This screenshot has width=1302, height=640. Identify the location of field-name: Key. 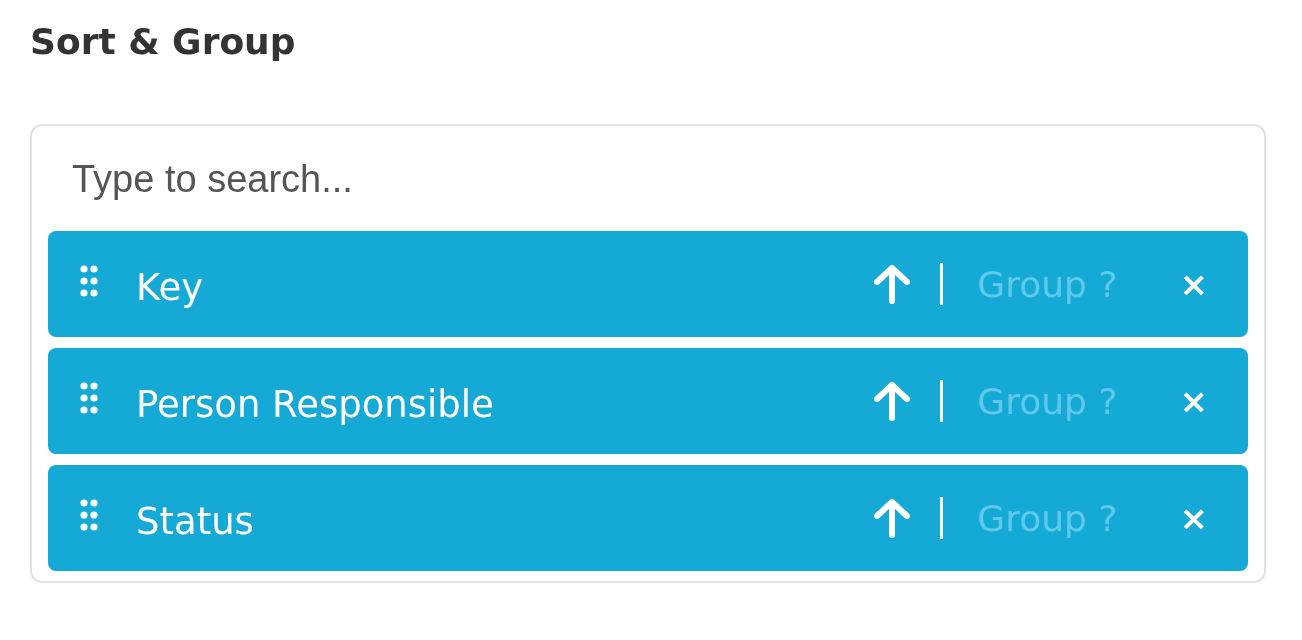
(170, 286).